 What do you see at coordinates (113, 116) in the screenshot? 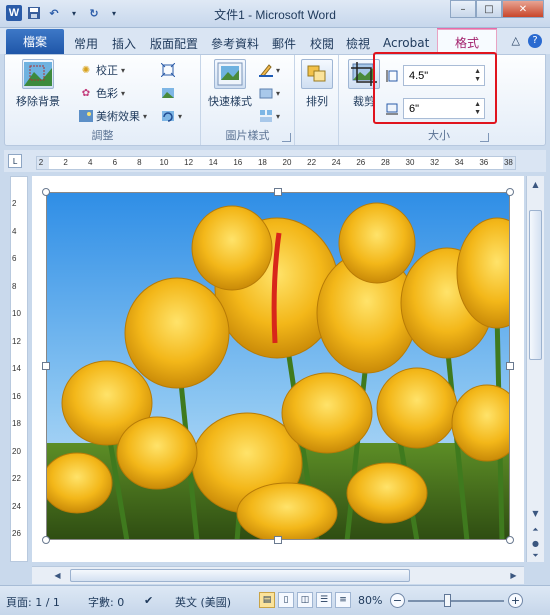
I see `artistic-effects-button: 美術效果 ▾` at bounding box center [113, 116].